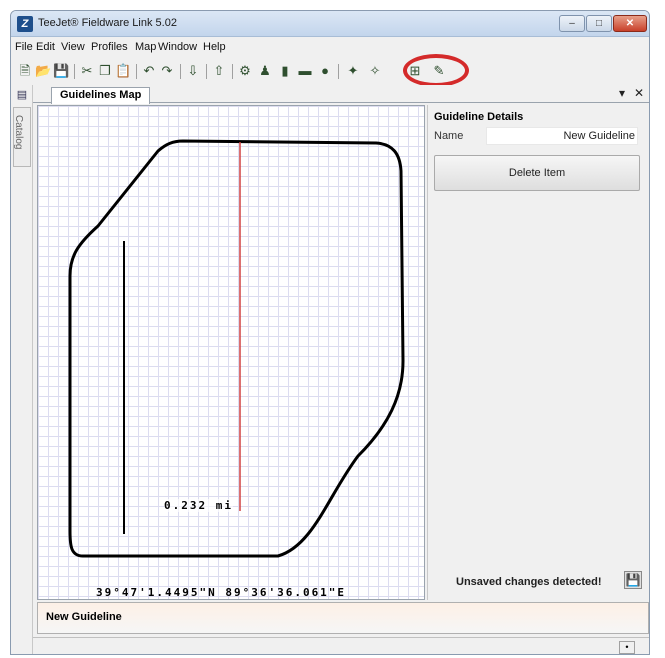 Image resolution: width=665 pixels, height=658 pixels. I want to click on new-icon: 🗎, so click(25, 71).